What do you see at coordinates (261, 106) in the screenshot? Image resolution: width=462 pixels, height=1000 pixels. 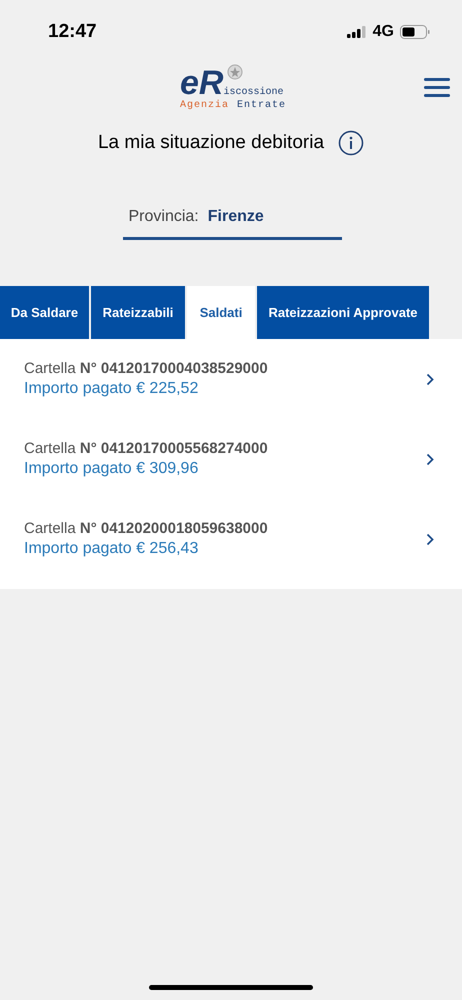 I see `logo-subtitle: Entrate` at bounding box center [261, 106].